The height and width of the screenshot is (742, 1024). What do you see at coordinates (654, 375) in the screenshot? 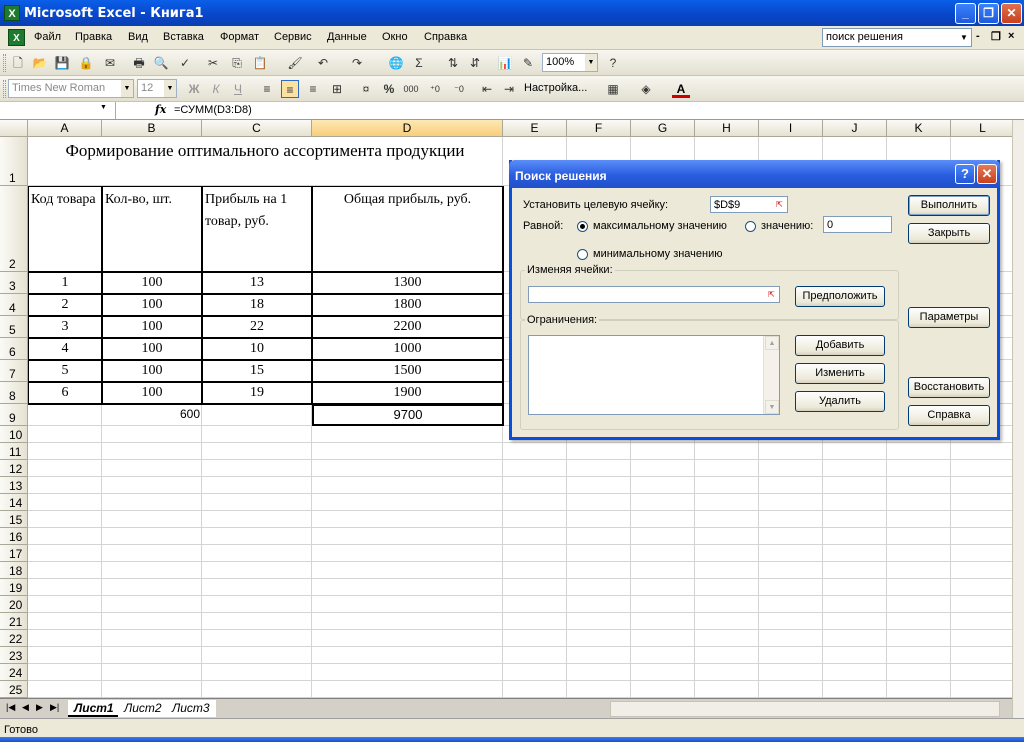
I see `constraints-list: ▲ ▼` at bounding box center [654, 375].